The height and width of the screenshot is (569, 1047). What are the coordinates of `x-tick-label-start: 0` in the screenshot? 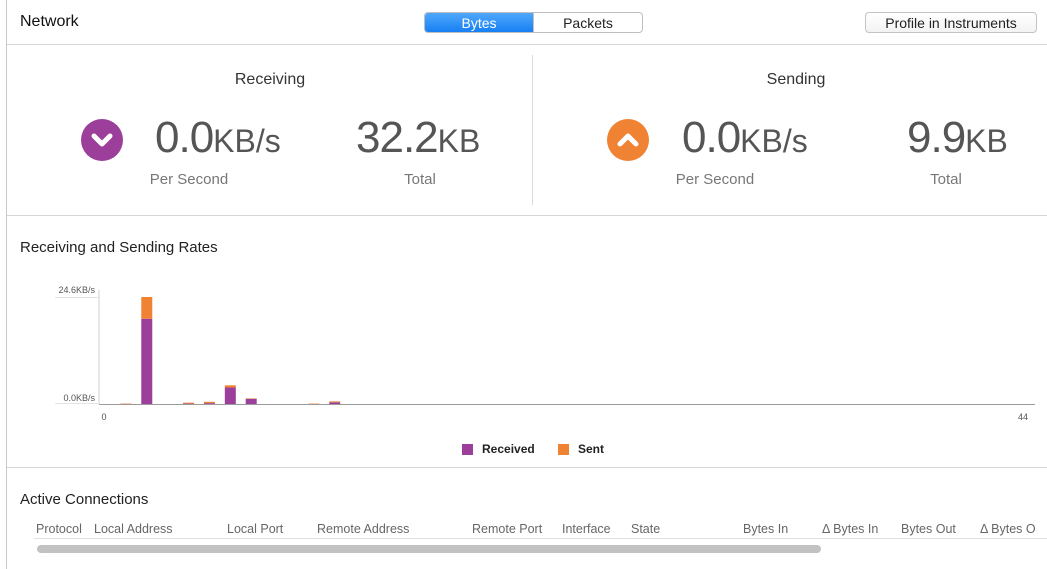 It's located at (103, 417).